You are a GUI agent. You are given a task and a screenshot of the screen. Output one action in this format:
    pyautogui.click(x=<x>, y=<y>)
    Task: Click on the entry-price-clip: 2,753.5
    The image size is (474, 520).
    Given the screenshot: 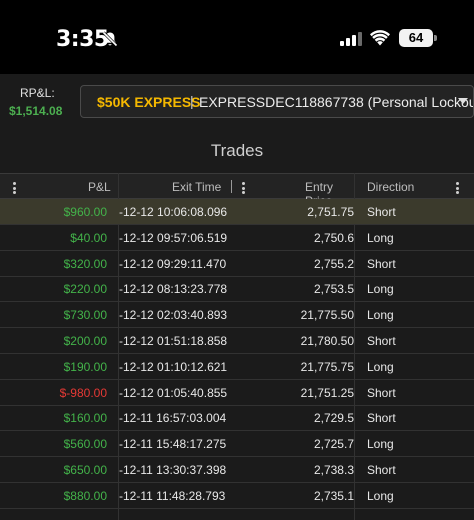 What is the action you would take?
    pyautogui.click(x=293, y=288)
    